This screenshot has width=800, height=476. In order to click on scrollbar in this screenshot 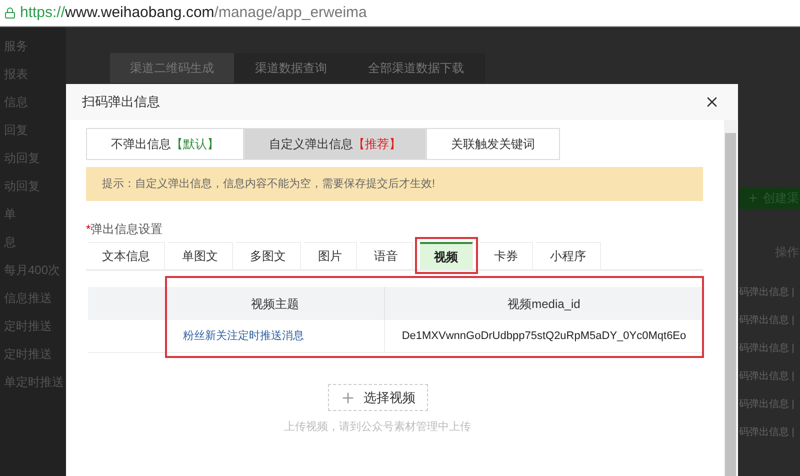, I will do `click(730, 298)`.